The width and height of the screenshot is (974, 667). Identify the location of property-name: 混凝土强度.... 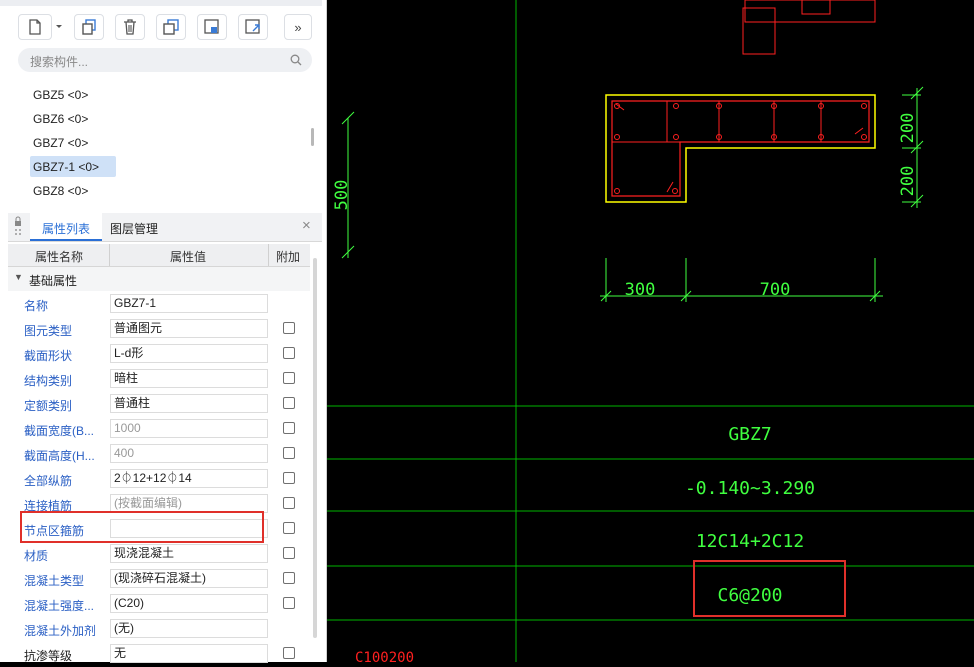
(59, 605).